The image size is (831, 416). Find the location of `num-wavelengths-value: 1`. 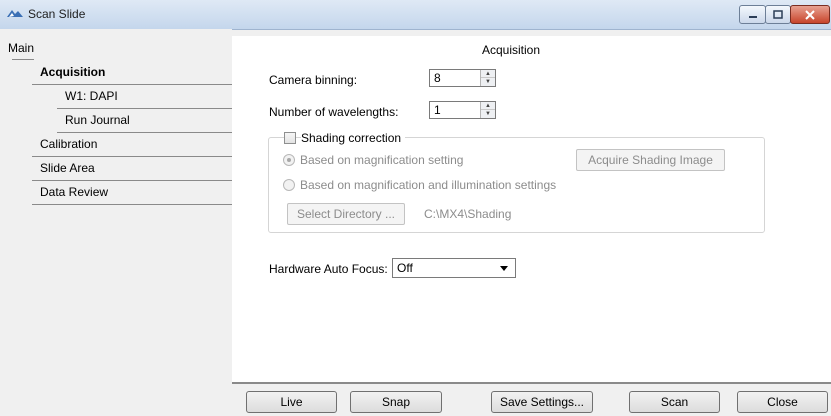

num-wavelengths-value: 1 is located at coordinates (437, 110).